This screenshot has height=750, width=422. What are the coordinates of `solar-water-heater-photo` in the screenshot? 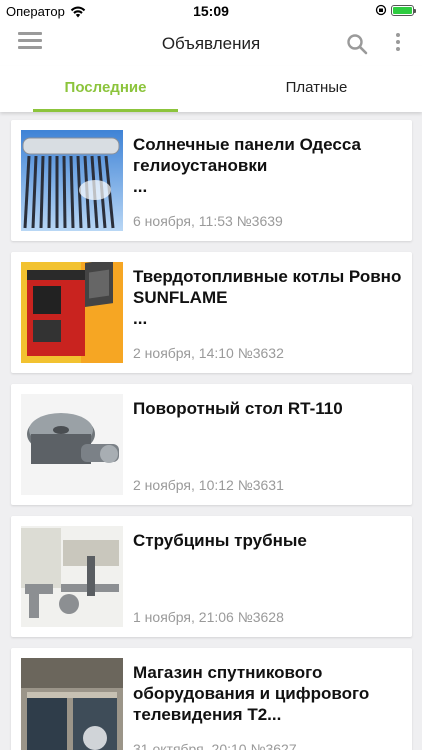 It's located at (72, 180).